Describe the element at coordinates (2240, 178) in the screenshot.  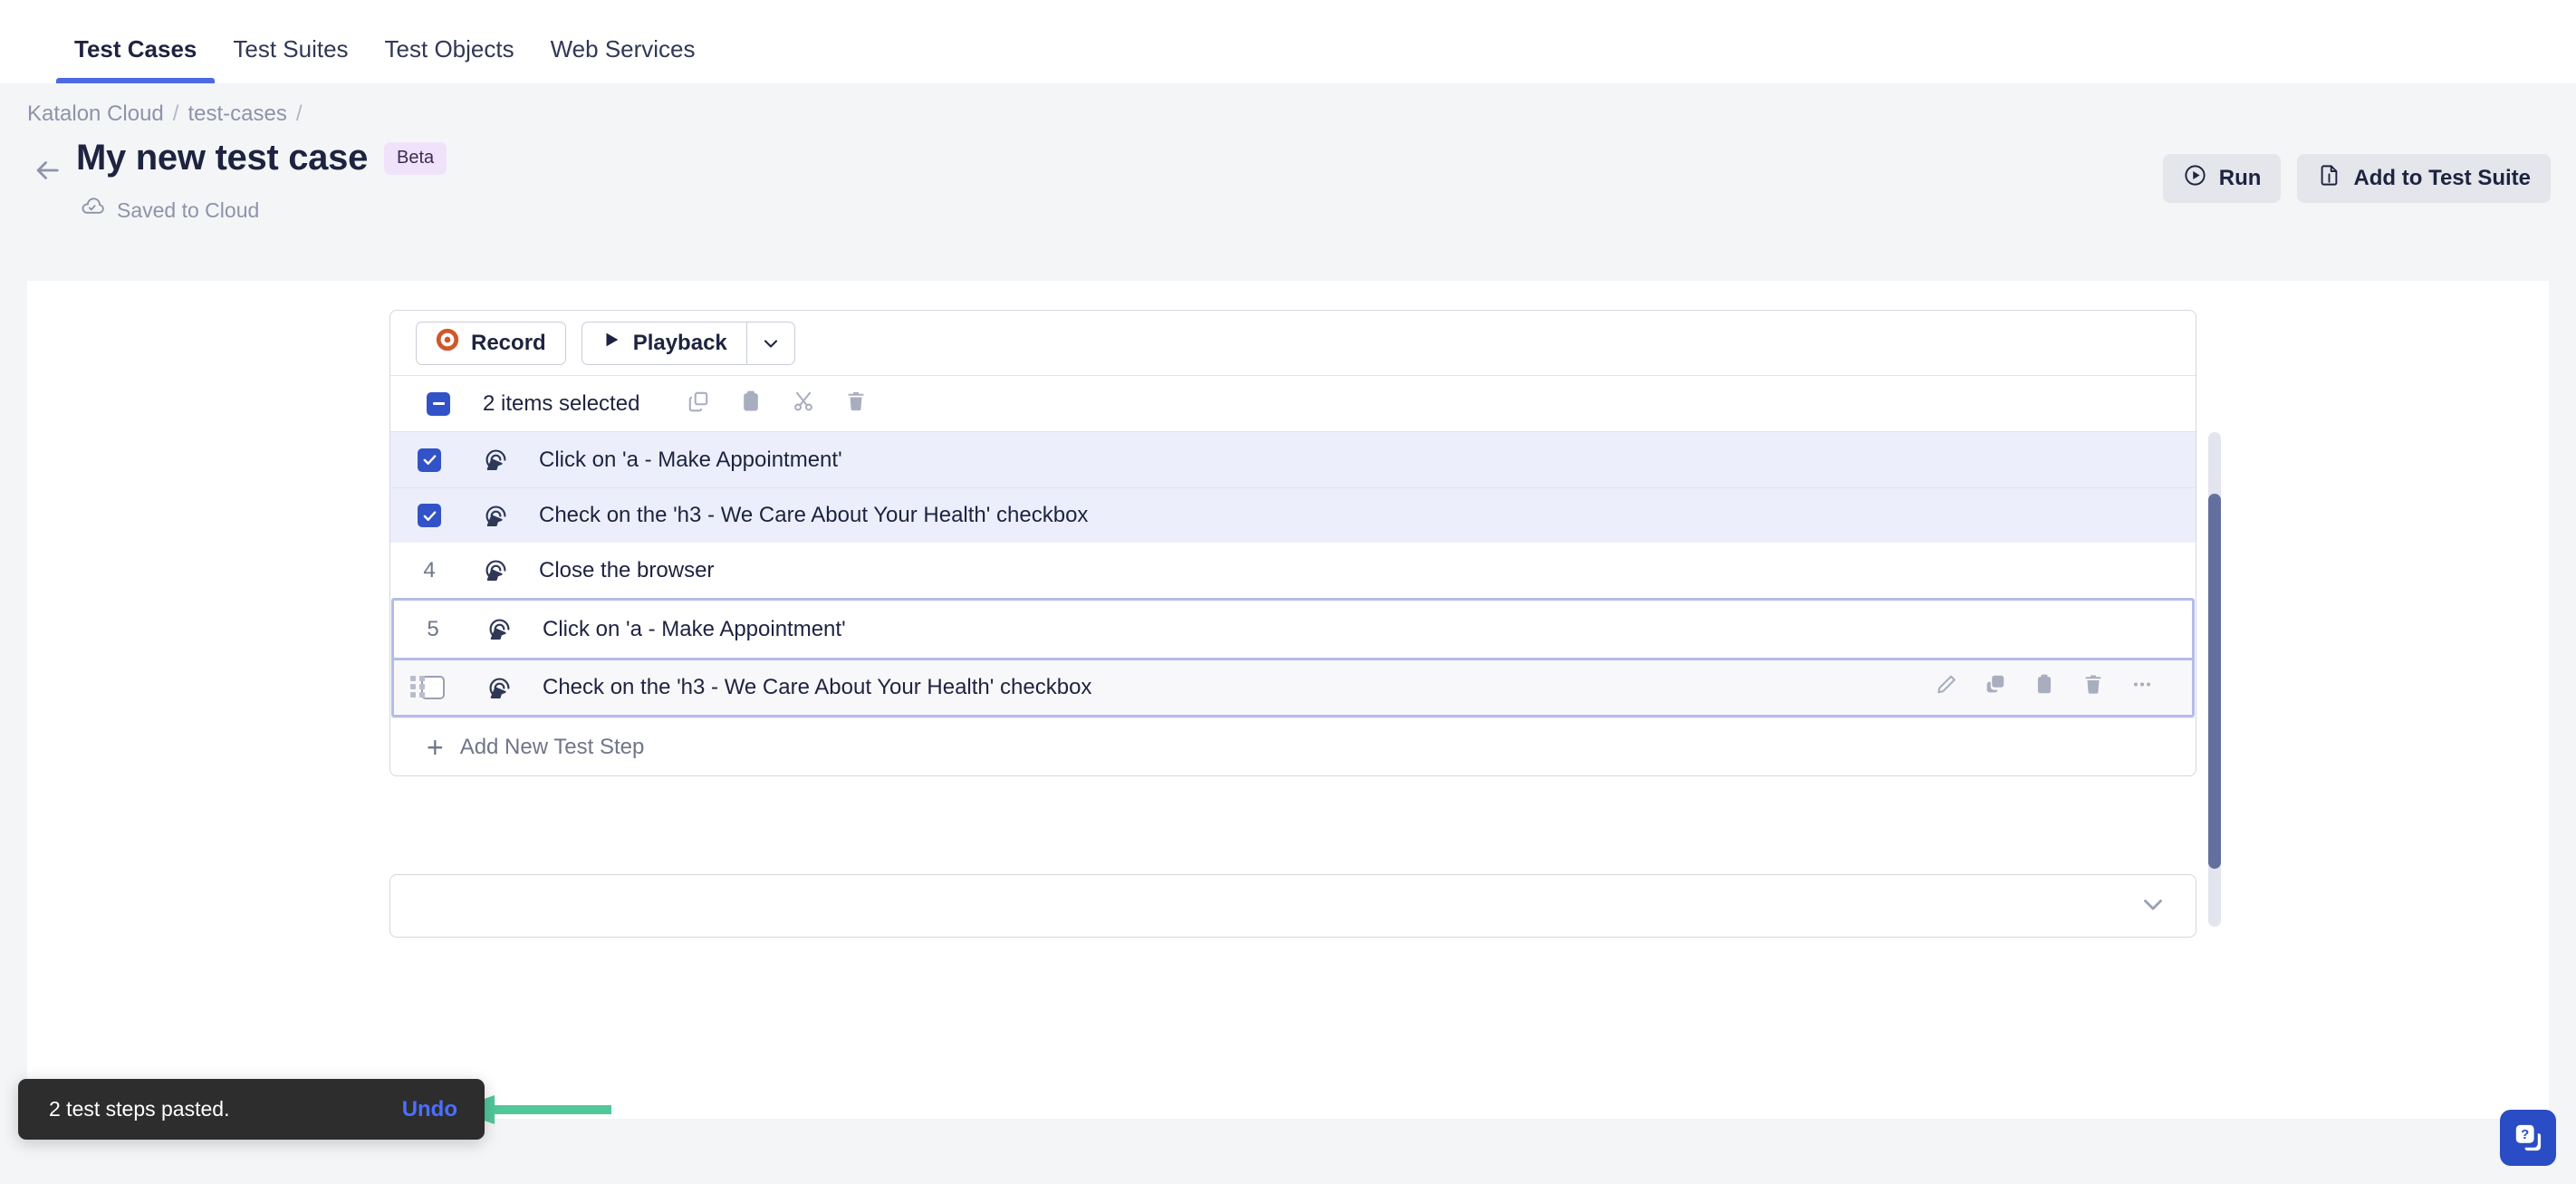
I see `run-button-label: Run` at that location.